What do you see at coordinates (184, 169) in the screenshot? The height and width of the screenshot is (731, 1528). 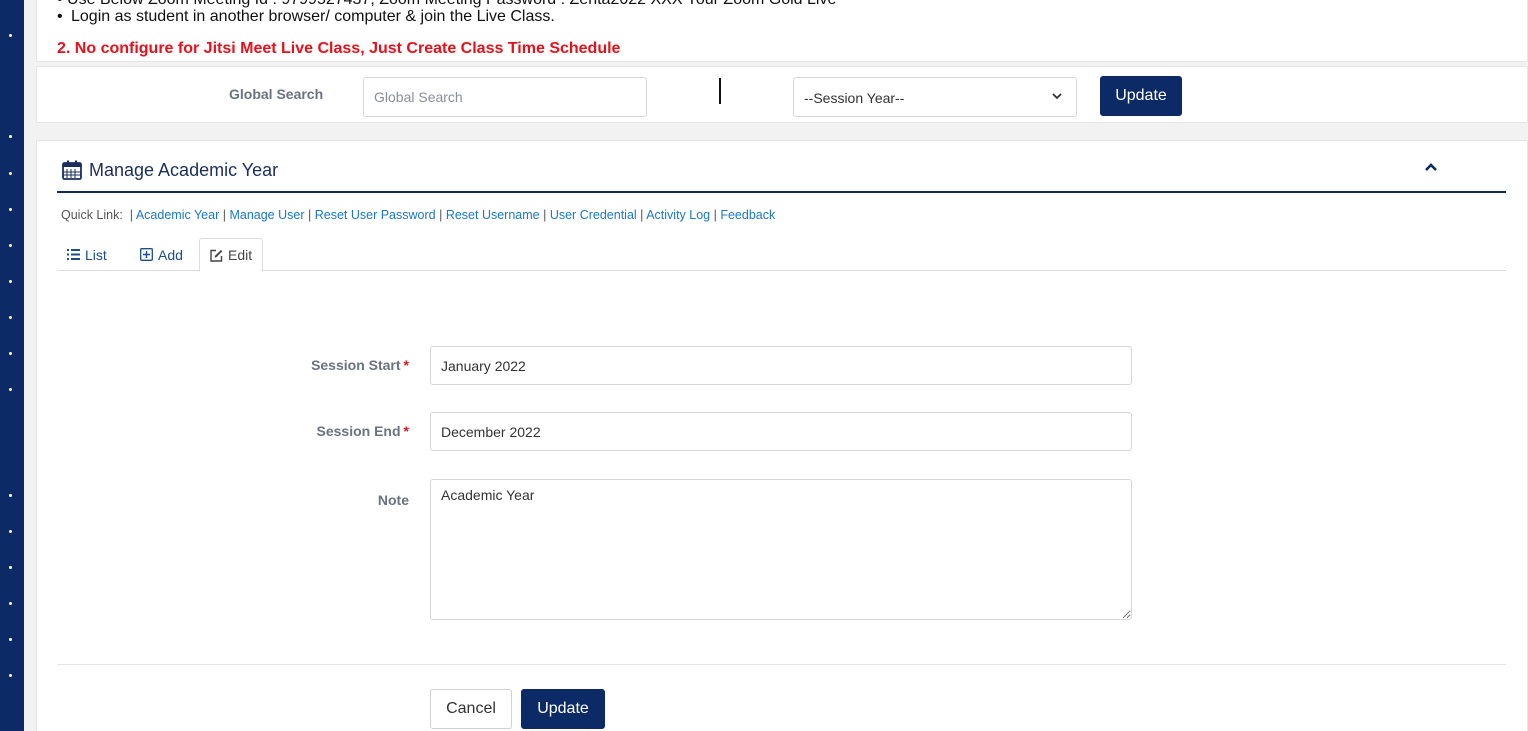 I see `panel-title-text: Manage Academic Year` at bounding box center [184, 169].